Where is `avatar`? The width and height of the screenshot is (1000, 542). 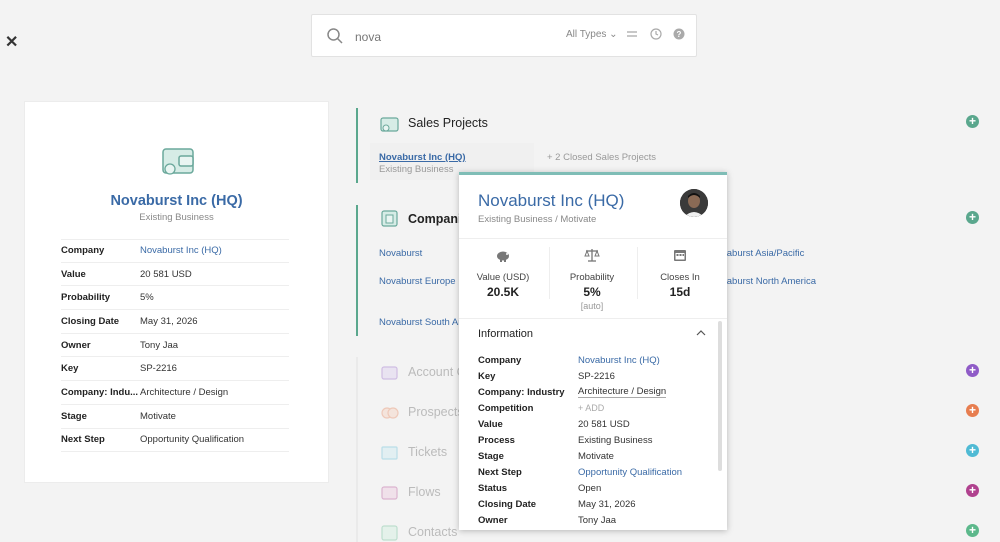
avatar is located at coordinates (694, 203).